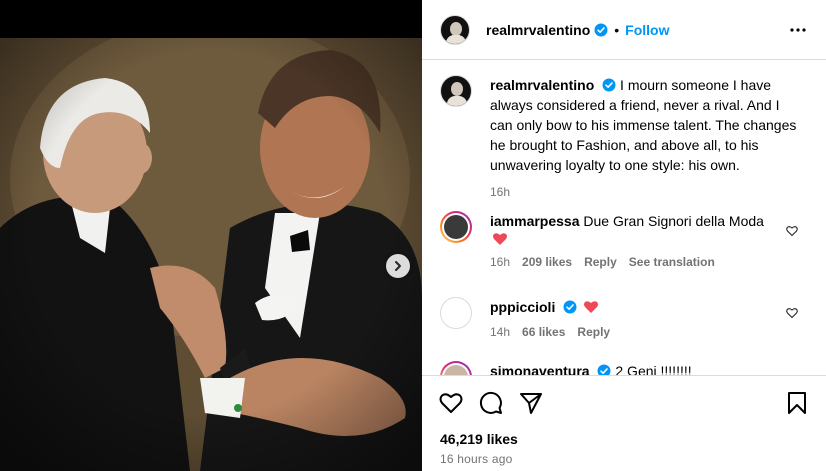  What do you see at coordinates (672, 262) in the screenshot?
I see `see-translation-button: See translation` at bounding box center [672, 262].